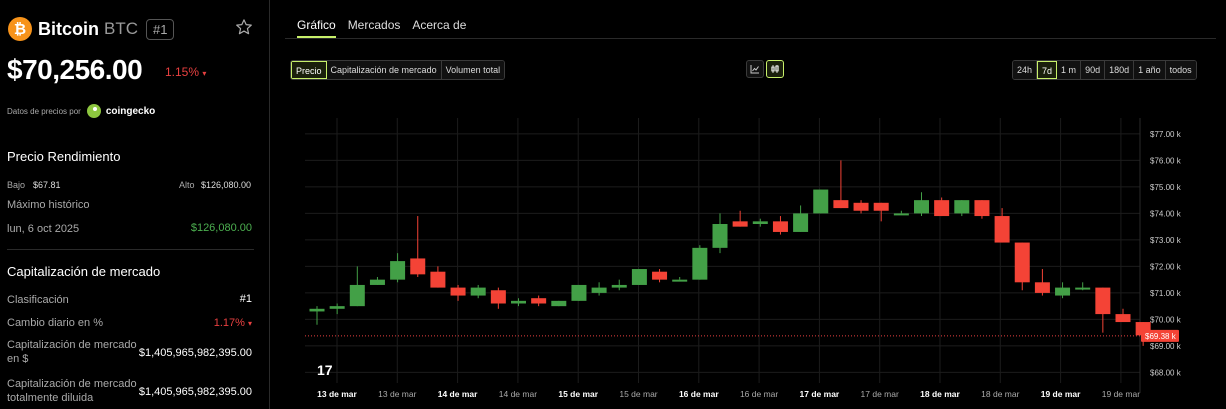  What do you see at coordinates (1180, 70) in the screenshot?
I see `range-all-button: todos` at bounding box center [1180, 70].